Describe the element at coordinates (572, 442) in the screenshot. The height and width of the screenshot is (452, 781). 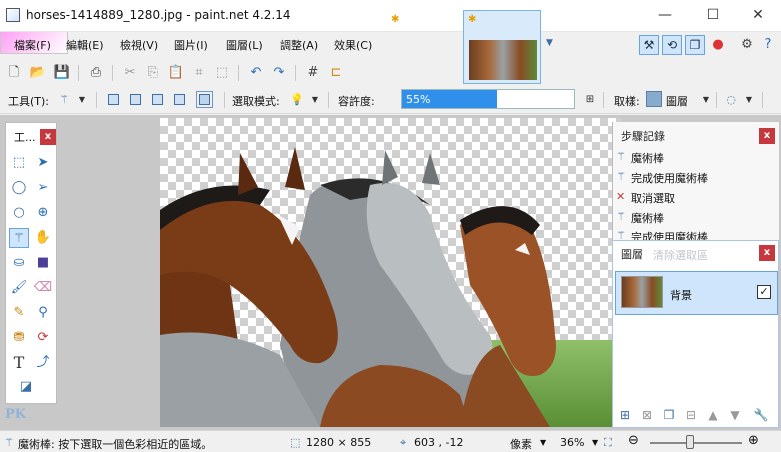
I see `zoom-value: 36%` at that location.